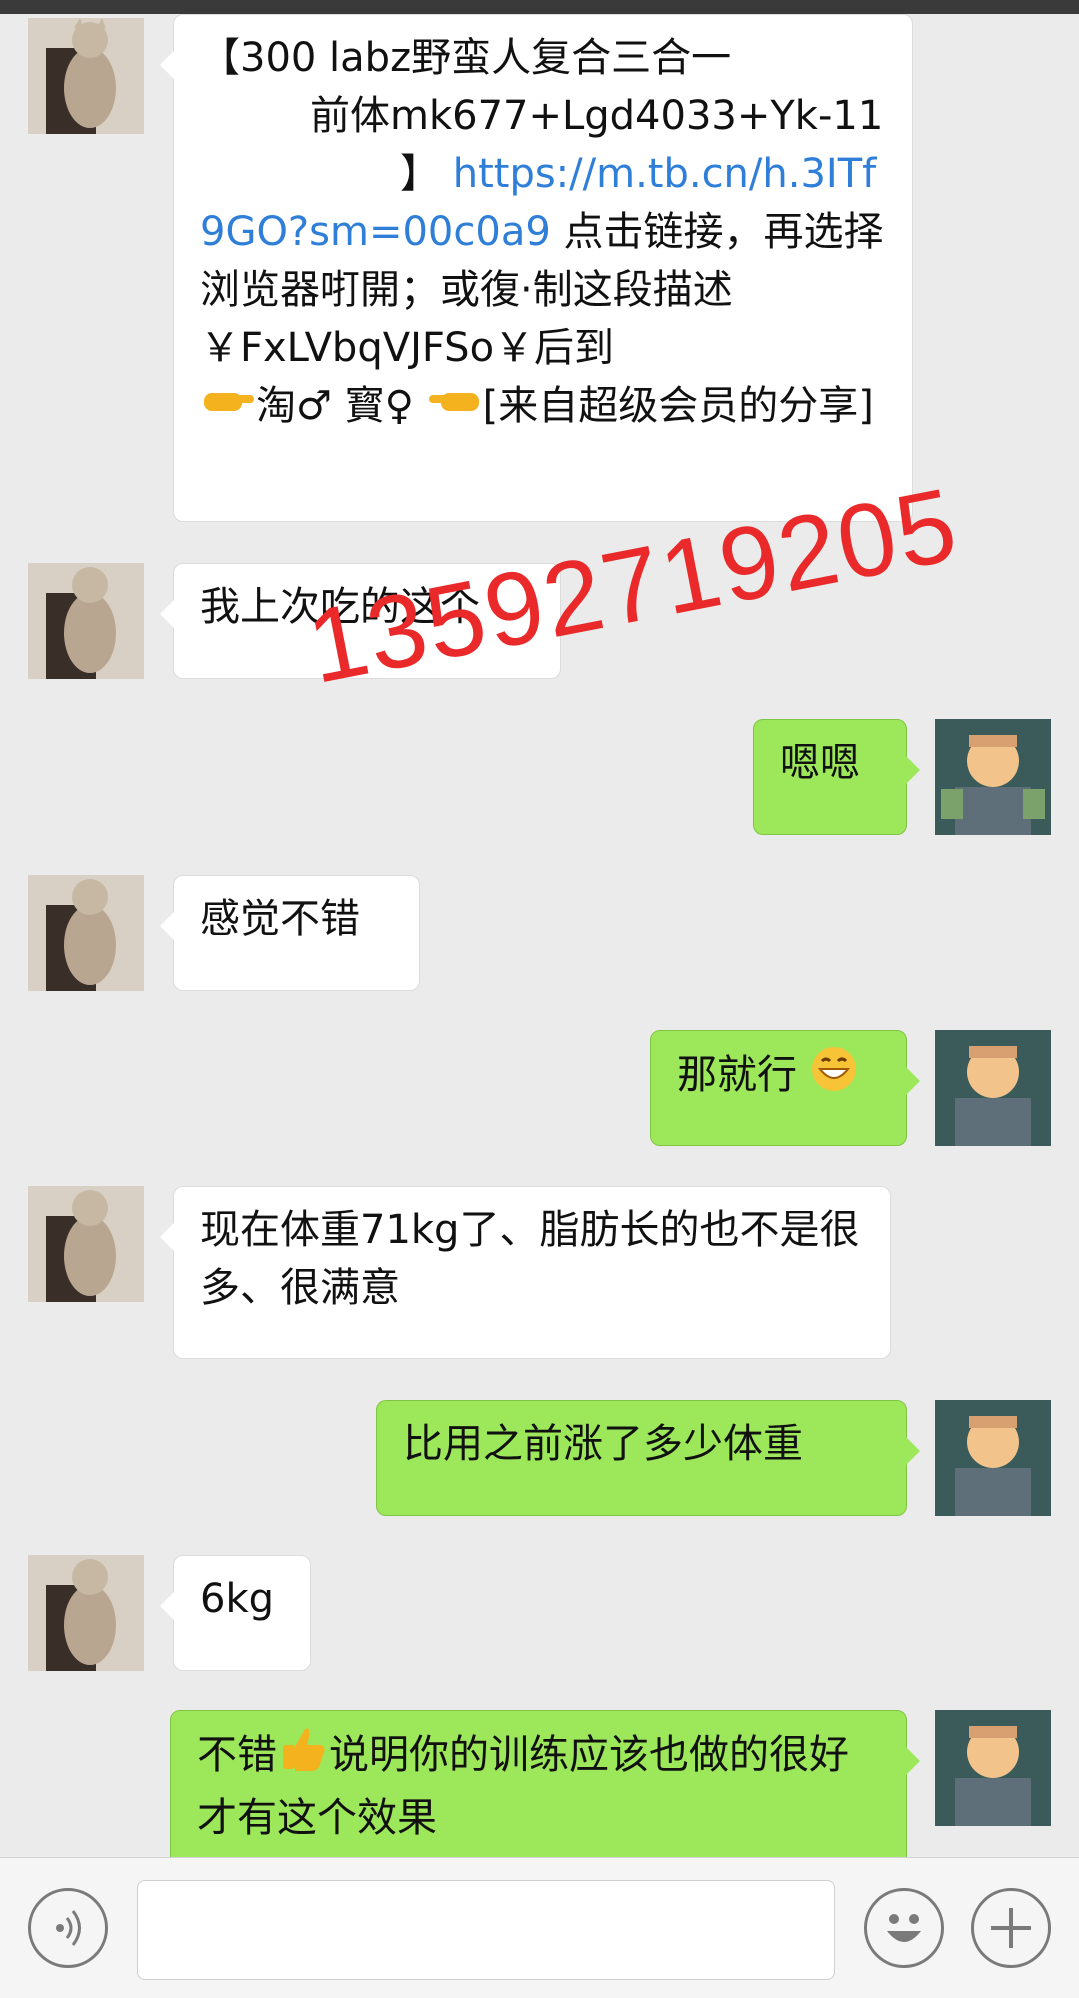  What do you see at coordinates (530, 1259) in the screenshot?
I see `message-text: 现在体重71kg了、脂肪长的也不是很多、很满意` at bounding box center [530, 1259].